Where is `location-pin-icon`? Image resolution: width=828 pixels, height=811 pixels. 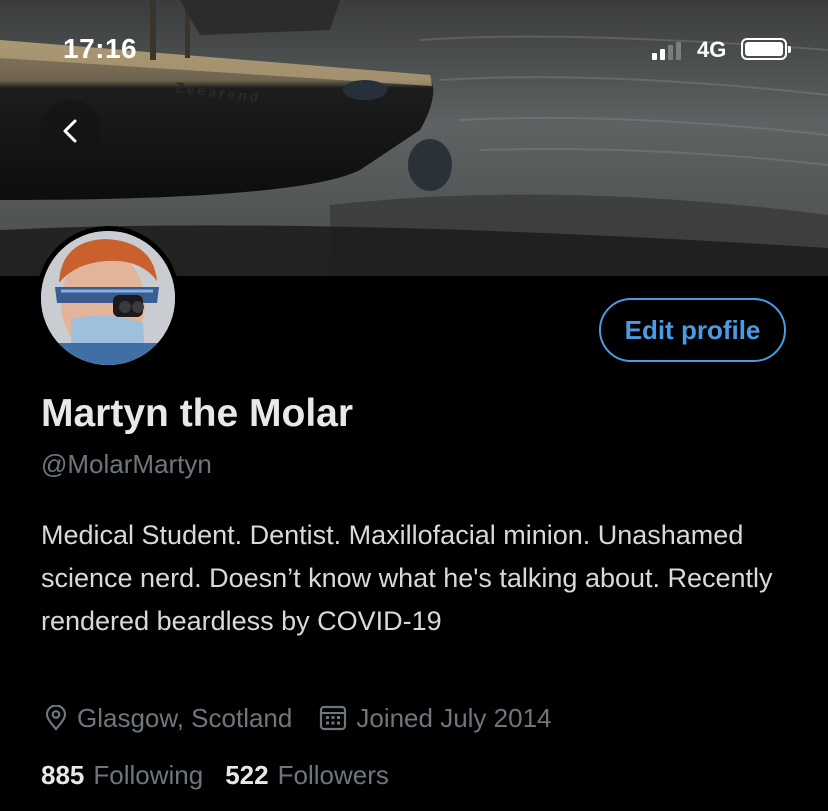
location-pin-icon is located at coordinates (56, 718).